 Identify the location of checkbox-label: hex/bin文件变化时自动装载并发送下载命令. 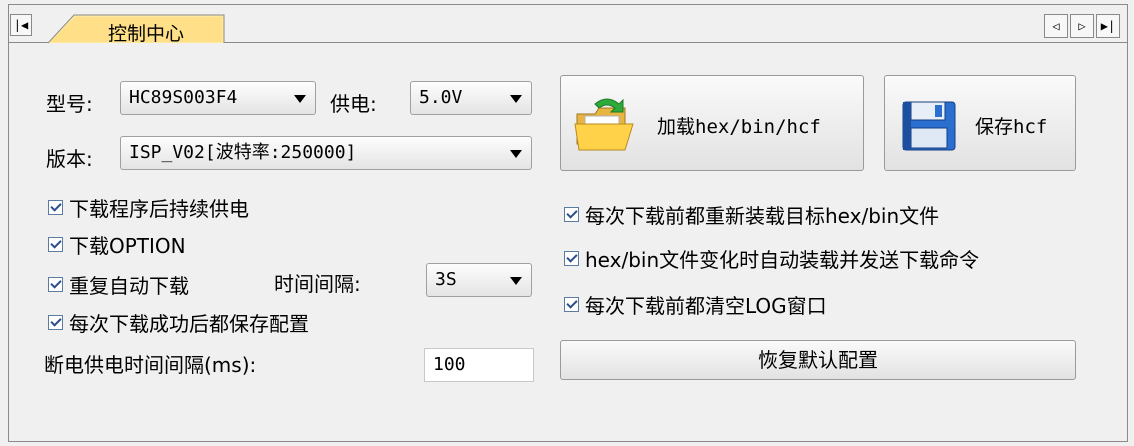
(782, 260).